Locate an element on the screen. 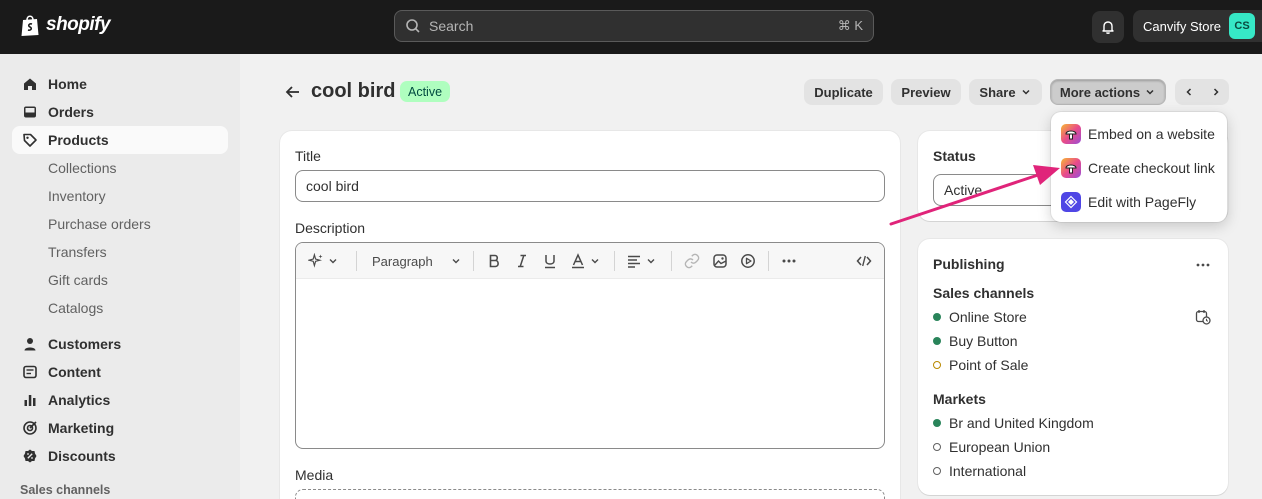 Image resolution: width=1262 pixels, height=499 pixels. discount-icon is located at coordinates (30, 456).